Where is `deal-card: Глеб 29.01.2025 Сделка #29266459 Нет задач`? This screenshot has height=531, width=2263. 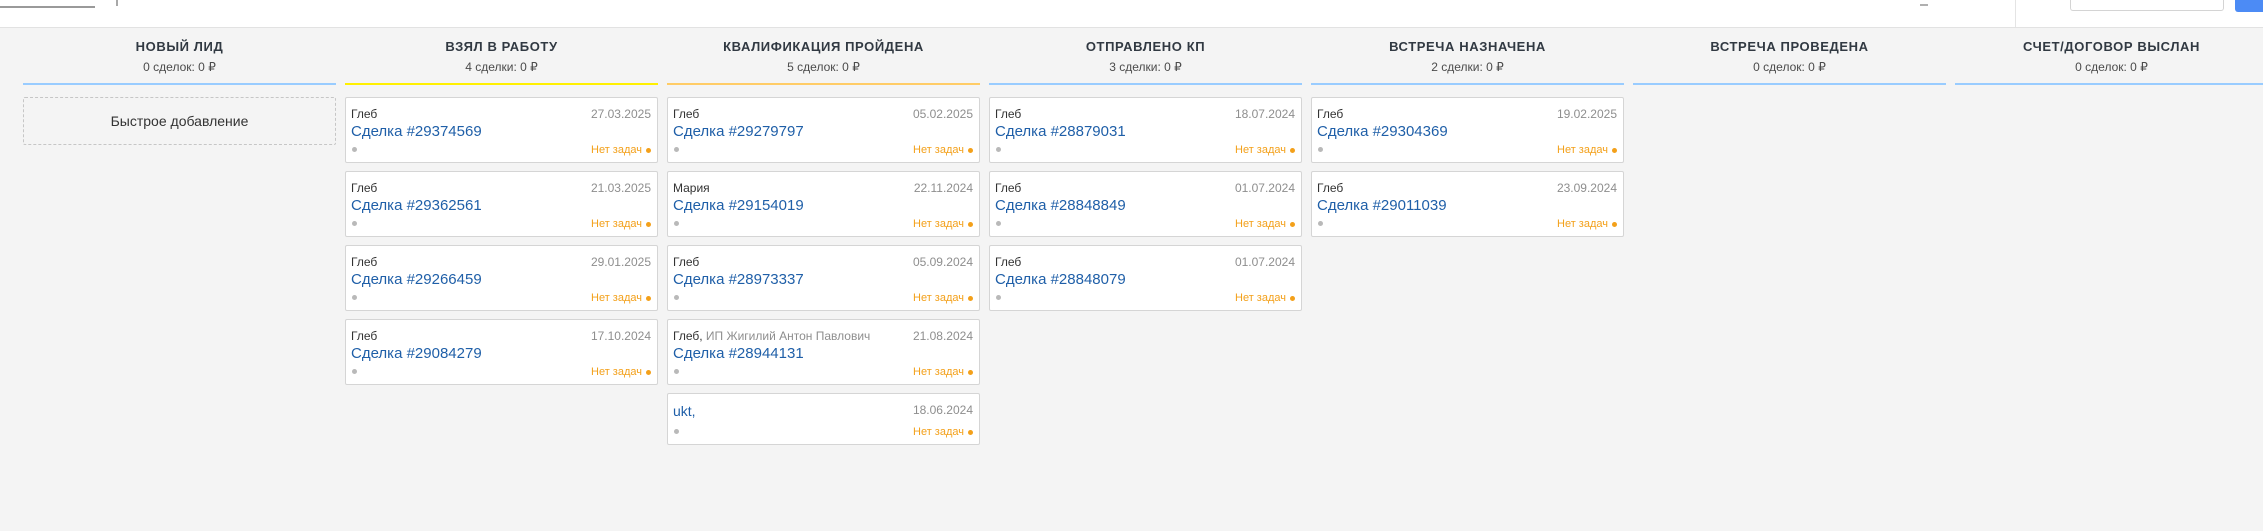
deal-card: Глеб 29.01.2025 Сделка #29266459 Нет задач is located at coordinates (501, 278).